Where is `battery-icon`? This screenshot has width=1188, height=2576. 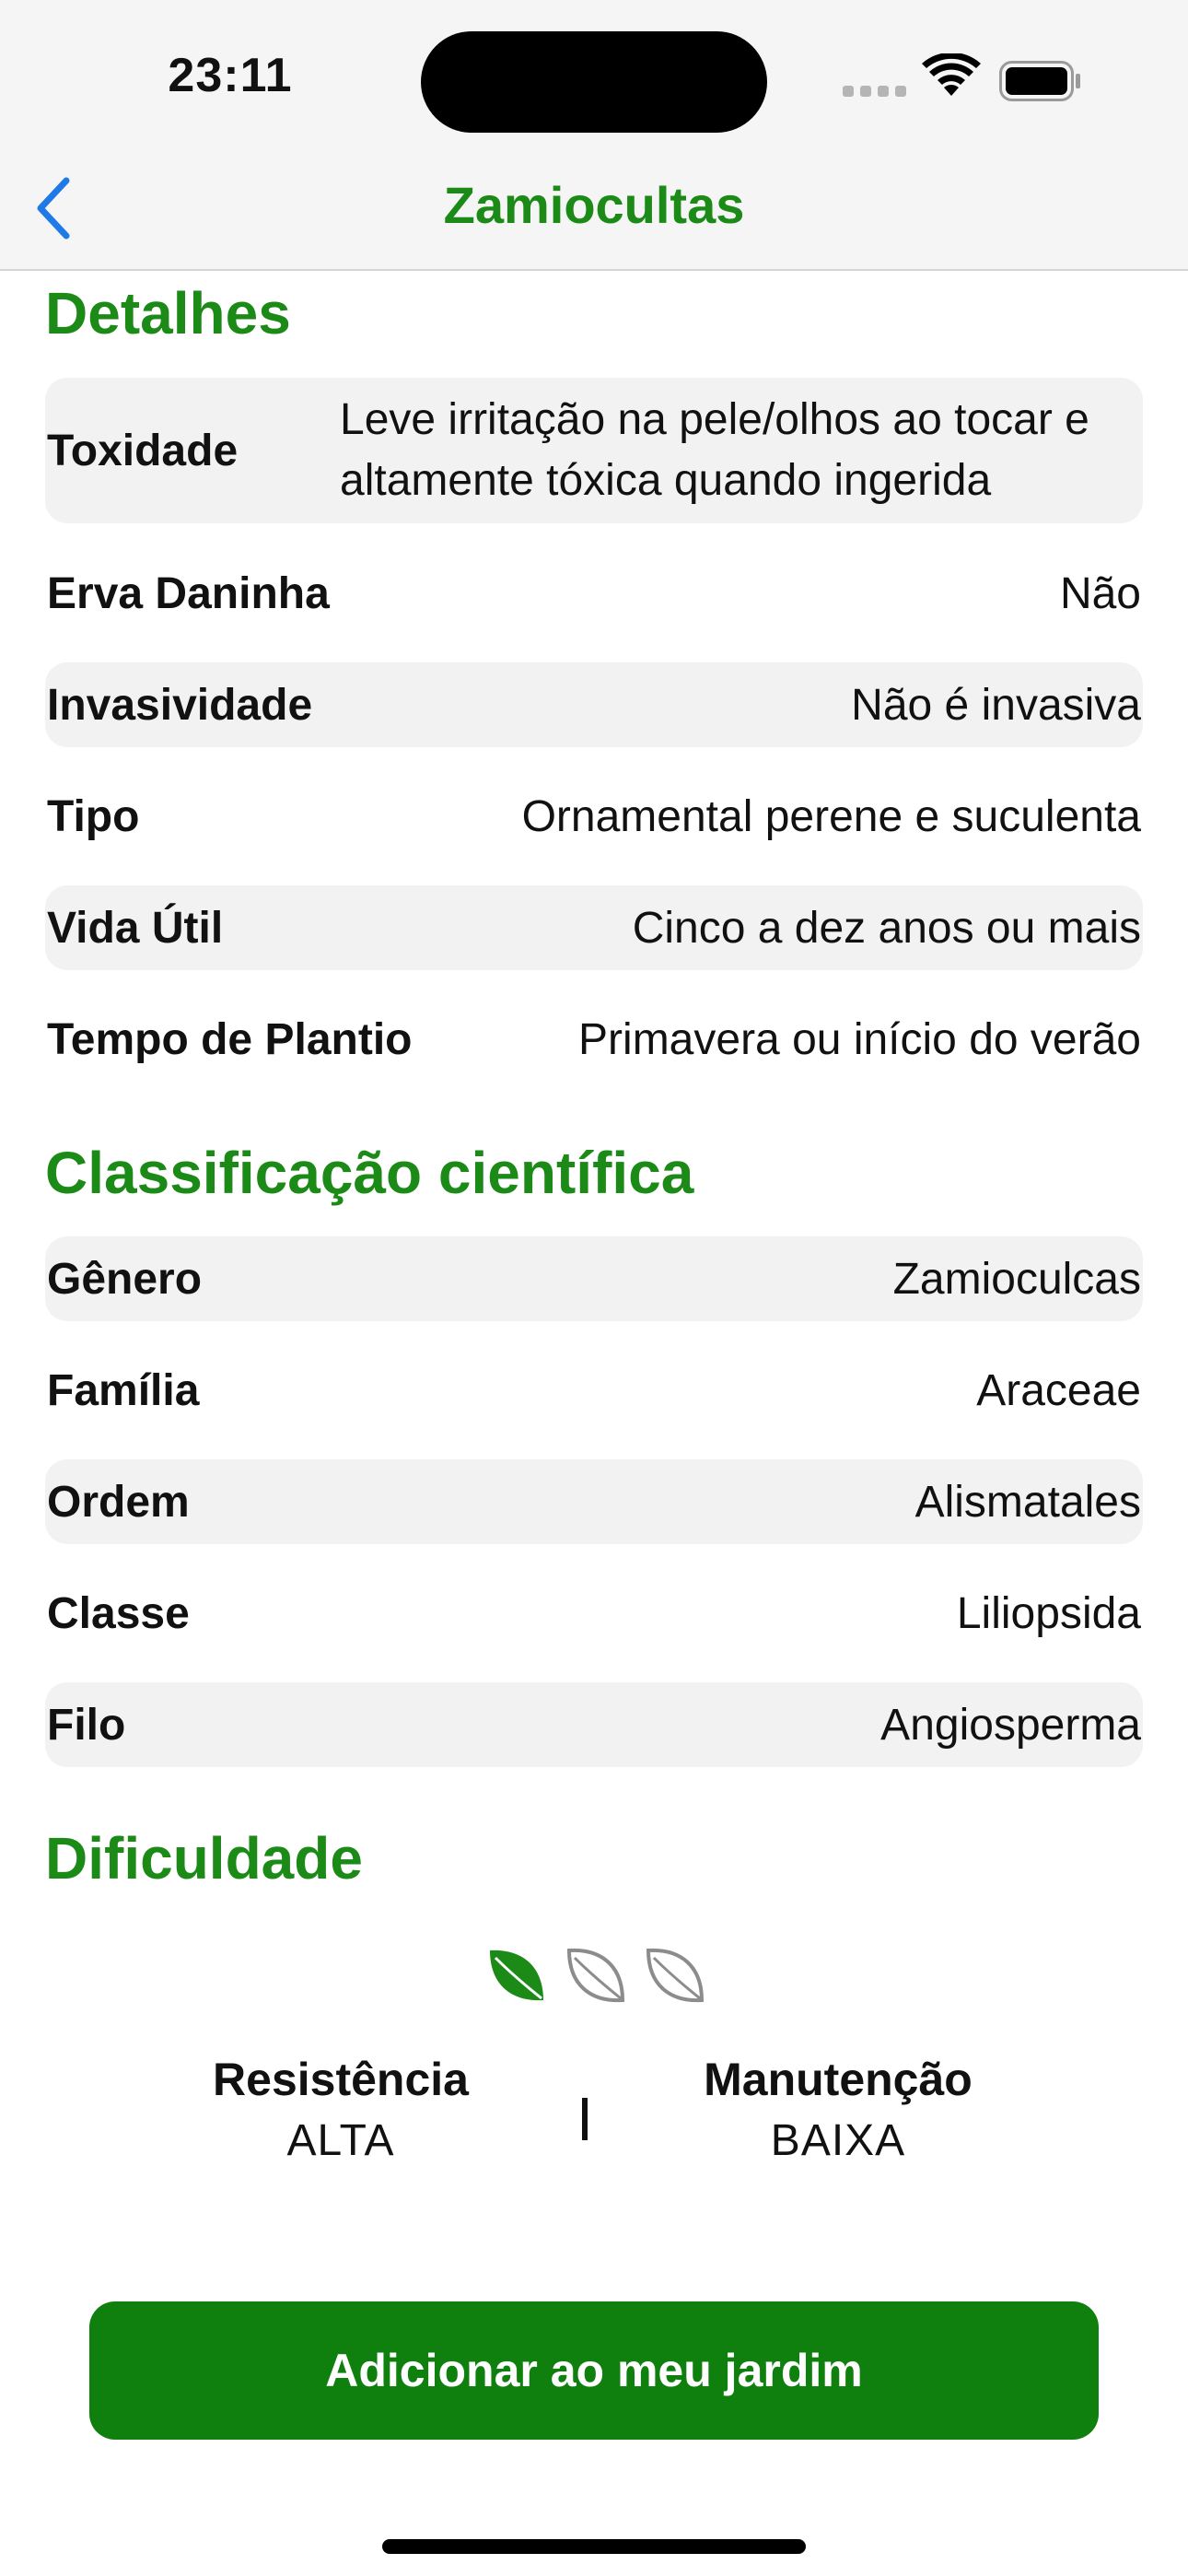 battery-icon is located at coordinates (1039, 81).